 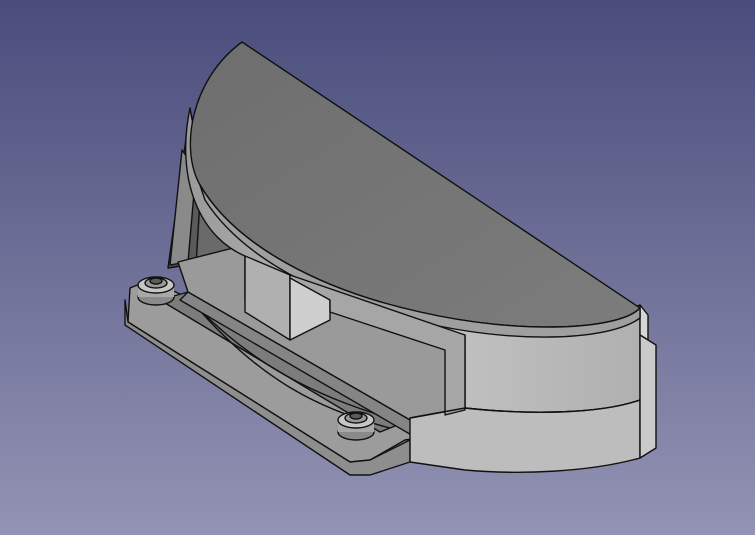 What do you see at coordinates (648, 396) in the screenshot?
I see `model-right-step-lower` at bounding box center [648, 396].